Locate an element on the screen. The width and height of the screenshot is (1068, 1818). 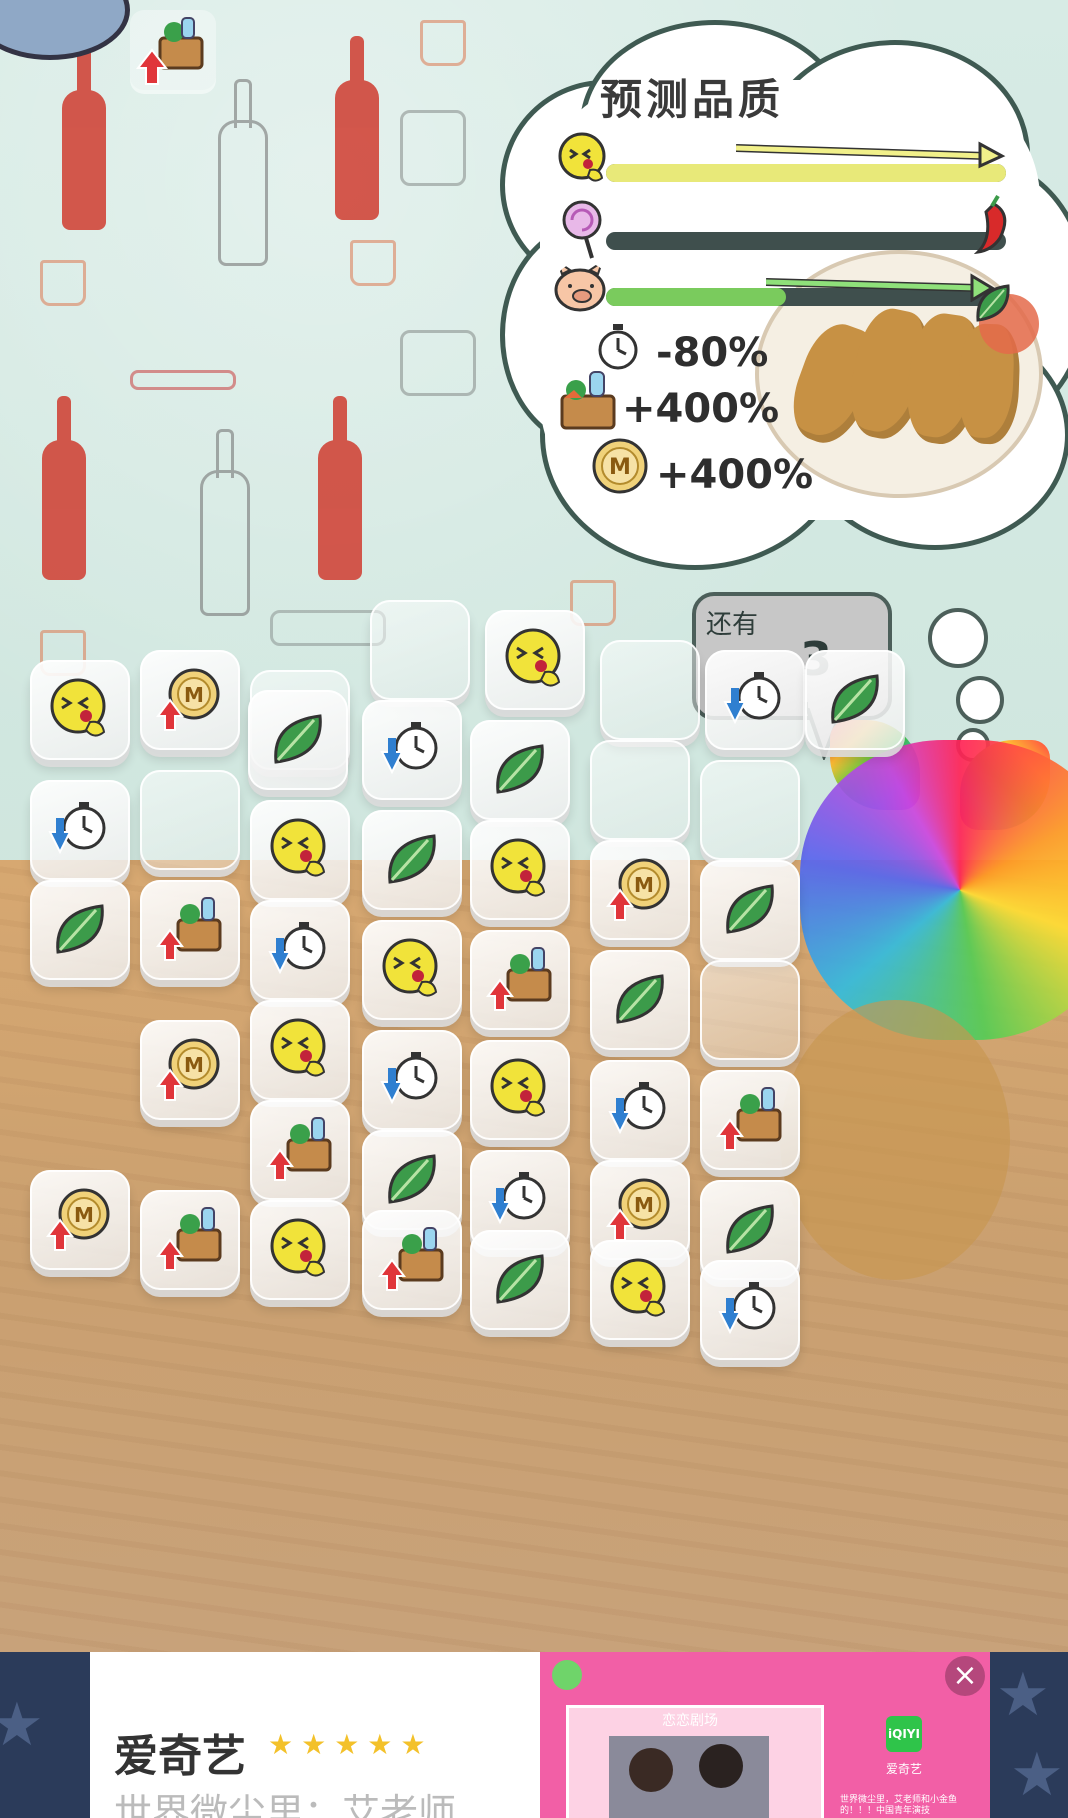
ad-app-name: 爱奇艺 is located at coordinates (180, 1756).